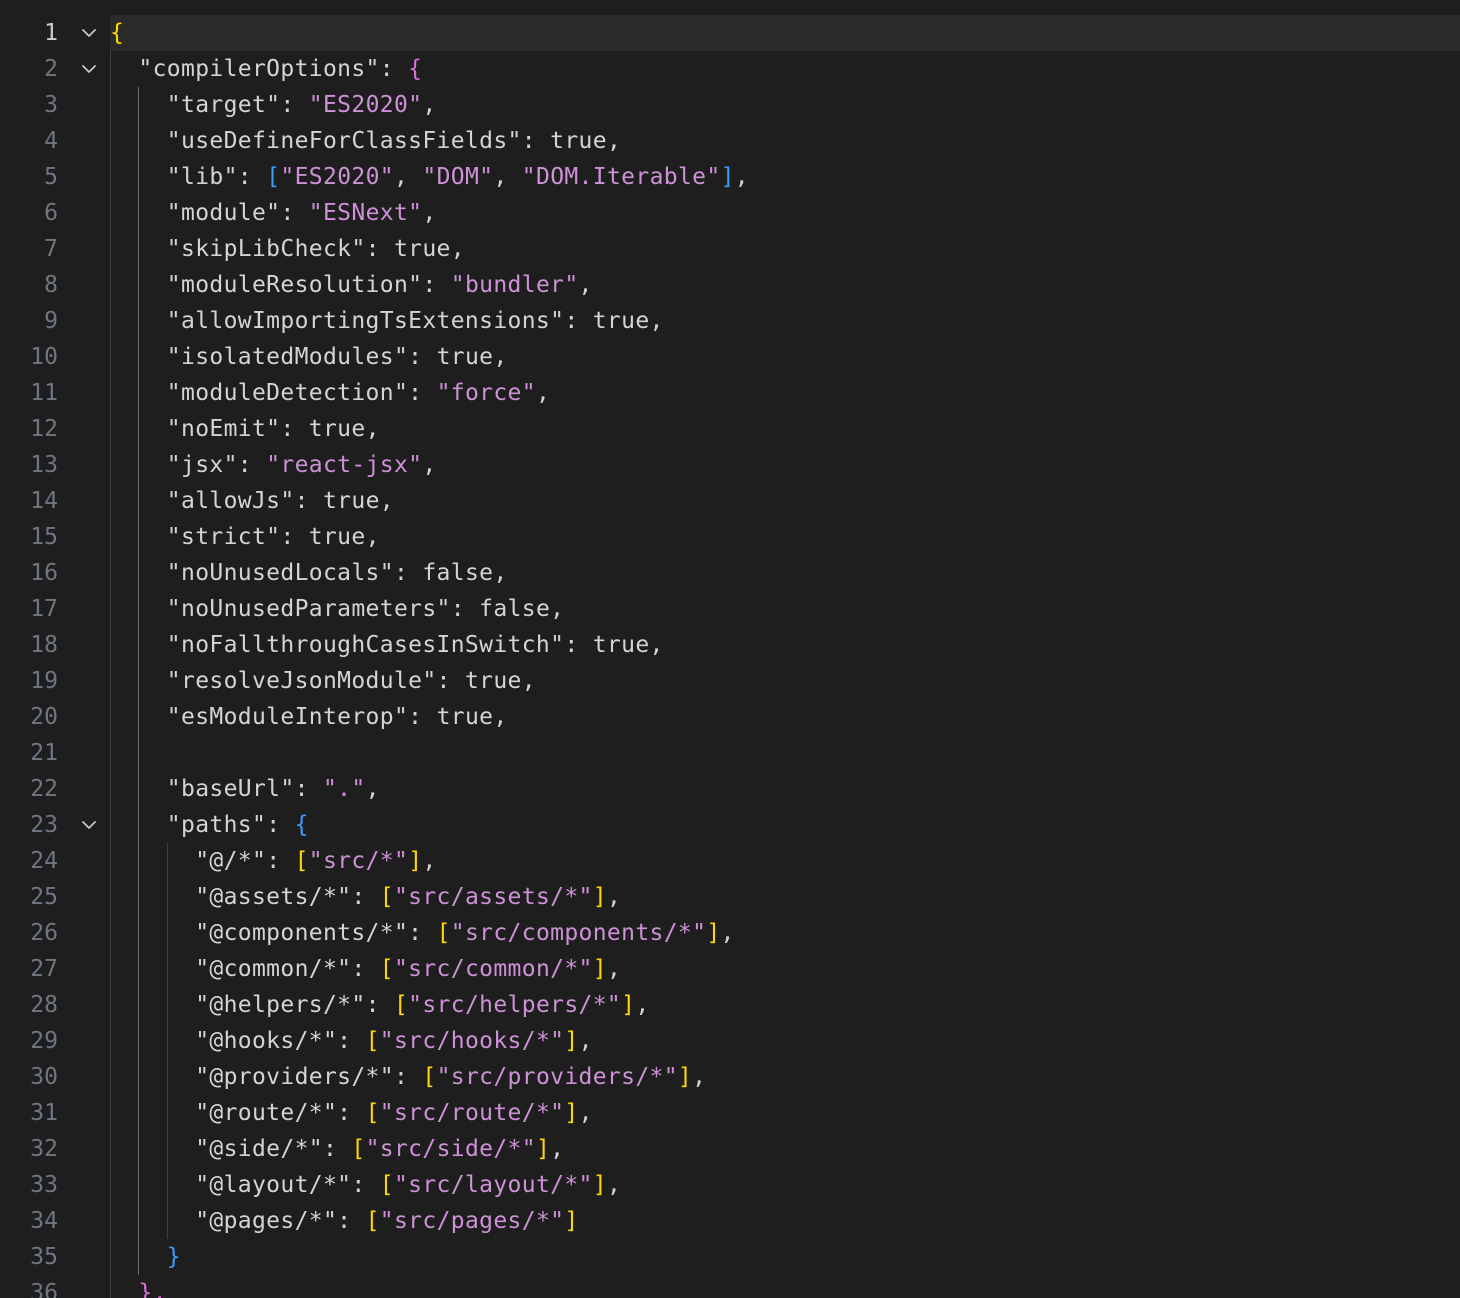 Image resolution: width=1460 pixels, height=1298 pixels. Describe the element at coordinates (730, 393) in the screenshot. I see `code-line: 11 "moduleDetection": "force",` at that location.